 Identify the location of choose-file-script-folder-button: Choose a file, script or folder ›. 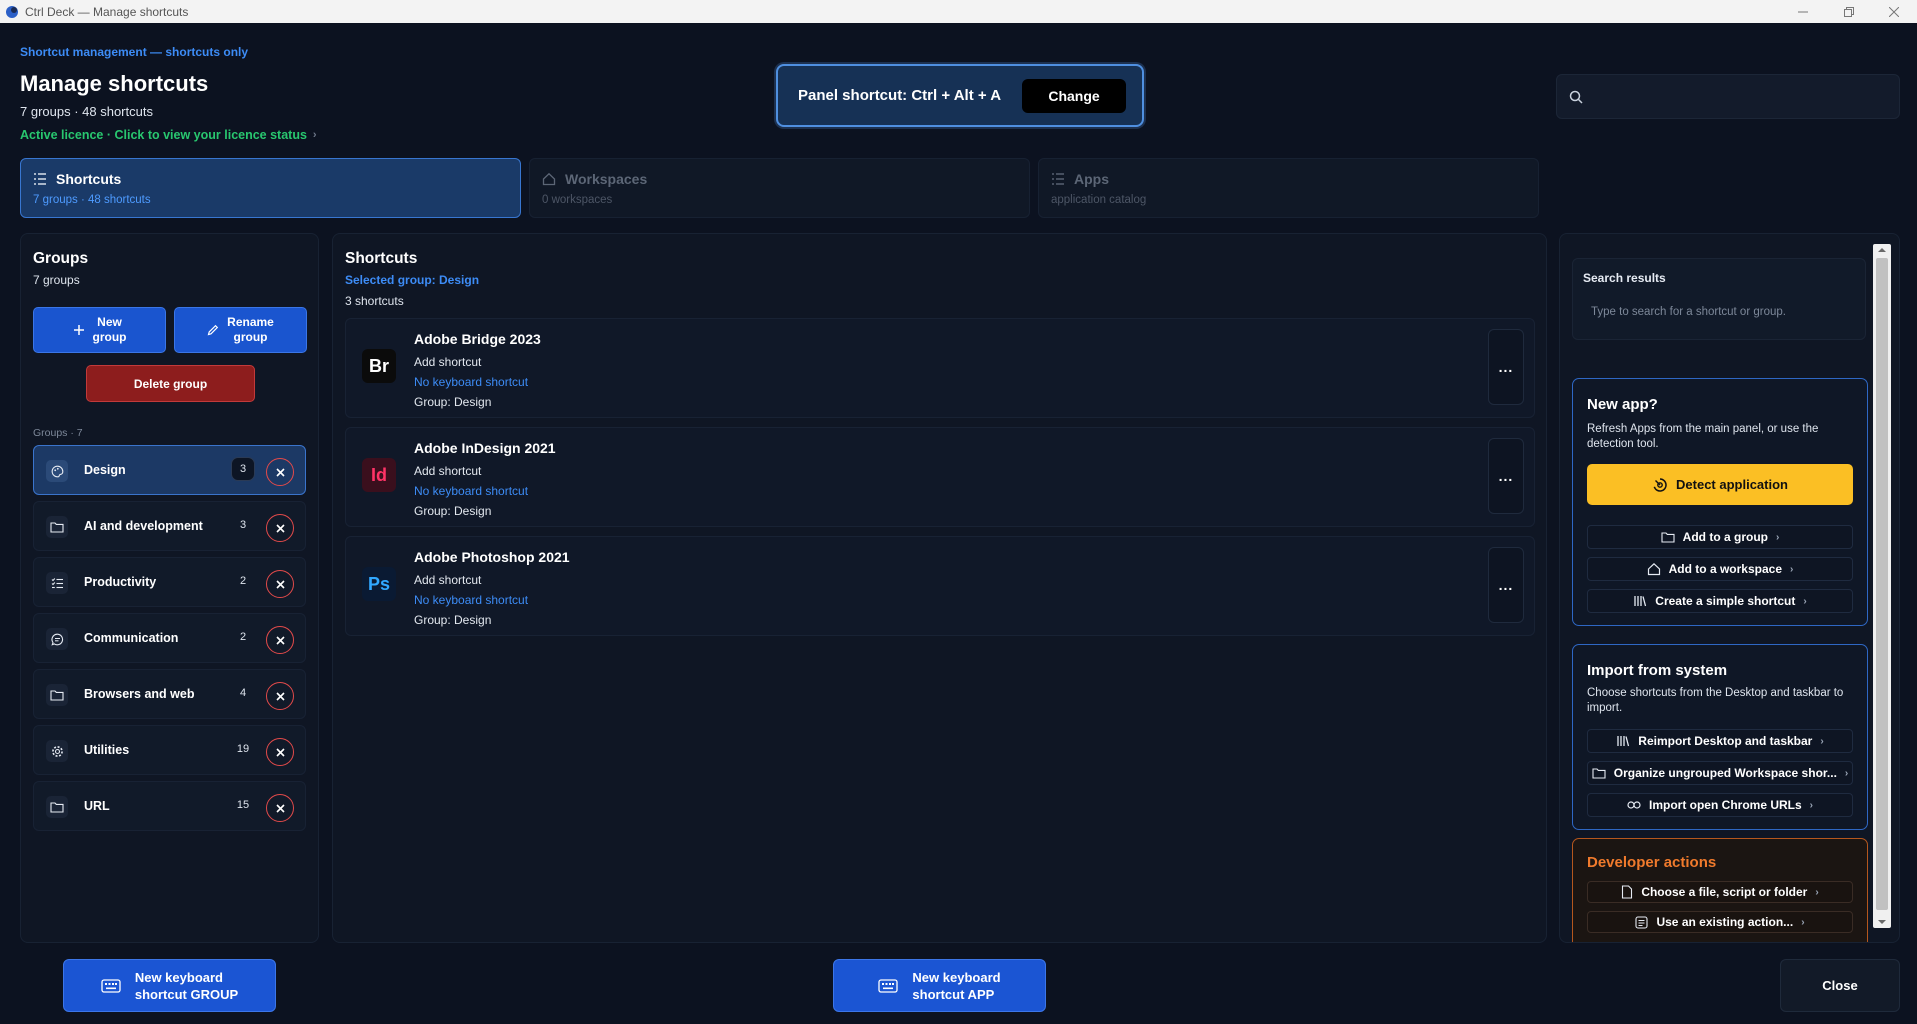
(1720, 892).